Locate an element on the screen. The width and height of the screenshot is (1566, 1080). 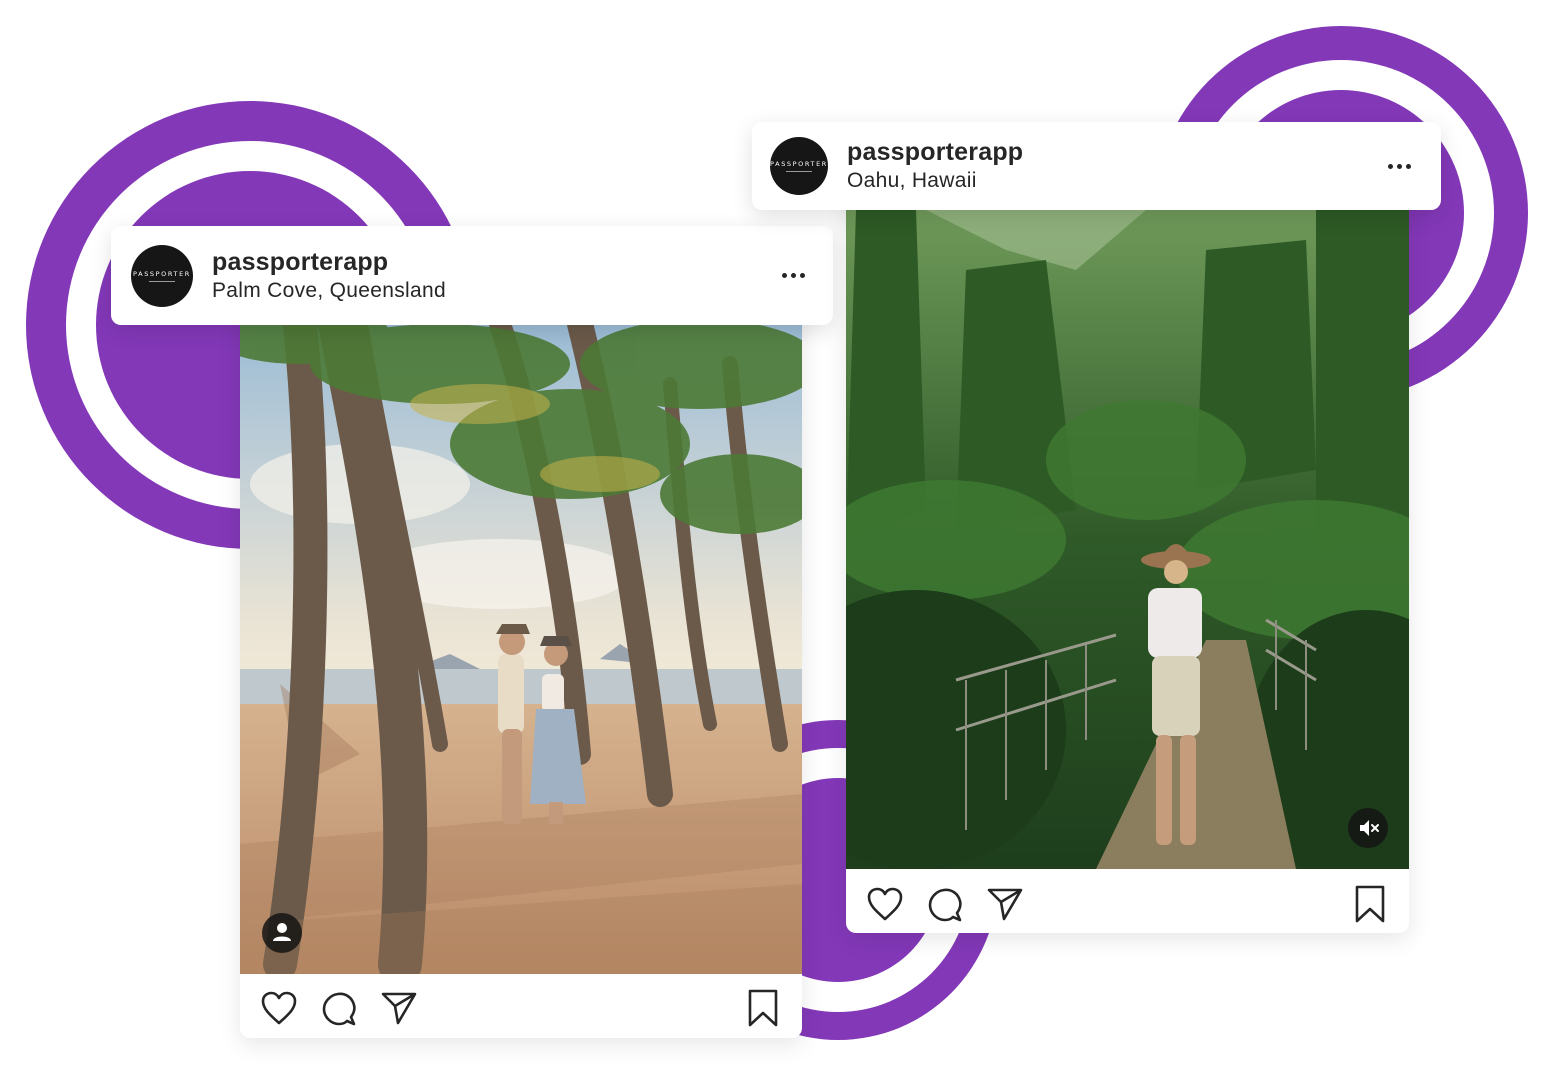
post-header-oahu: PASSPORTER passporterapp Oahu, Hawaii is located at coordinates (1096, 166).